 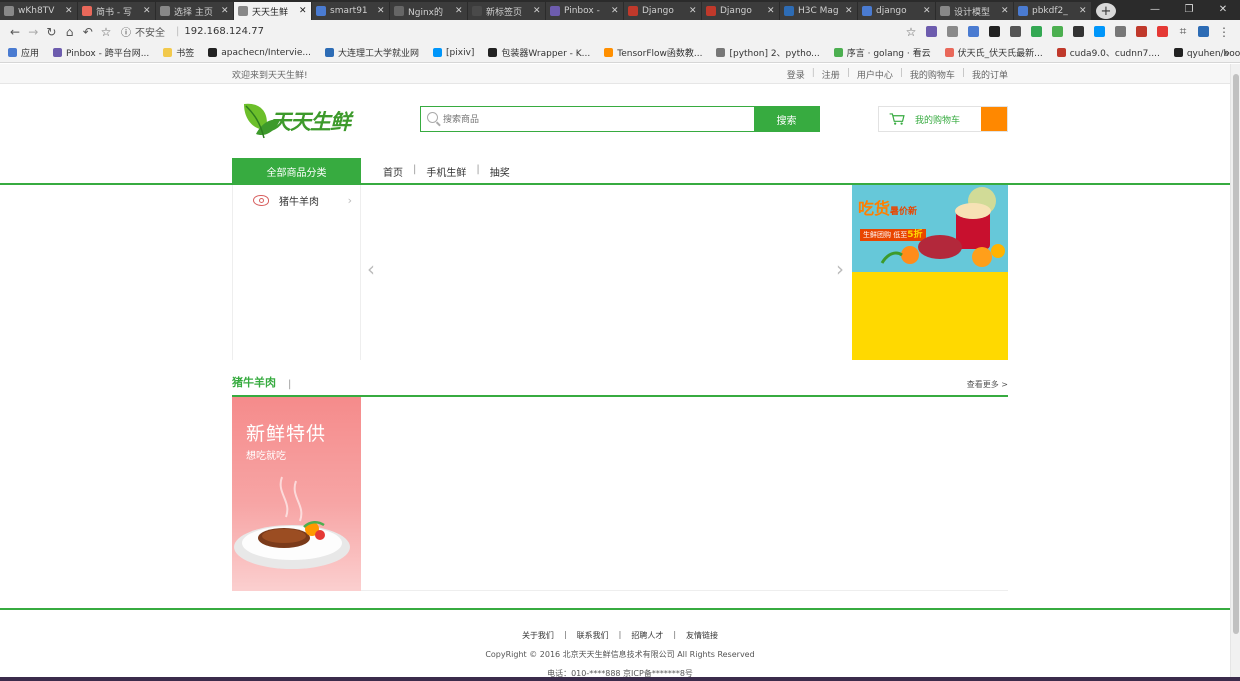 What do you see at coordinates (1236, 354) in the screenshot?
I see `scrollbar-thumb` at bounding box center [1236, 354].